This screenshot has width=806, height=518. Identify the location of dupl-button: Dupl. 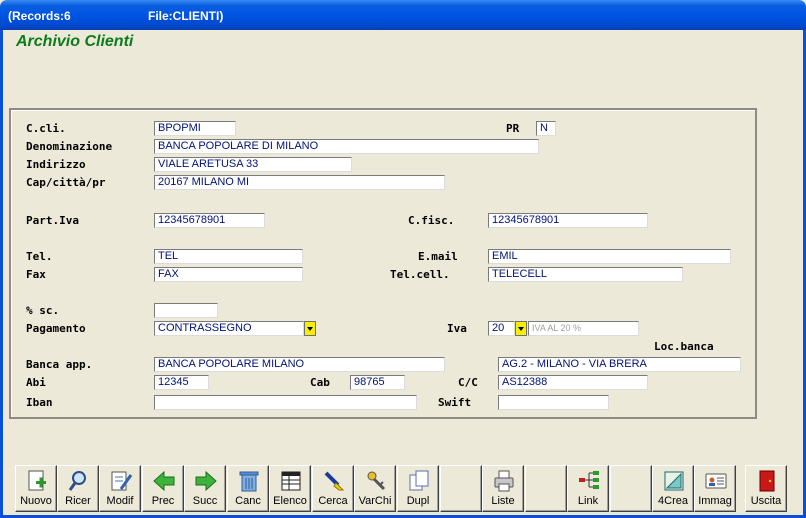
(418, 488).